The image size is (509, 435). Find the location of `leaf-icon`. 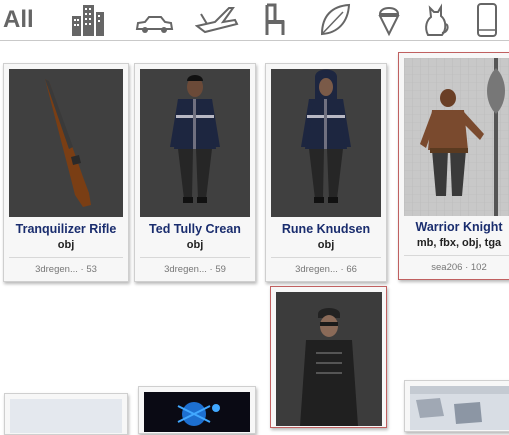

leaf-icon is located at coordinates (335, 20).